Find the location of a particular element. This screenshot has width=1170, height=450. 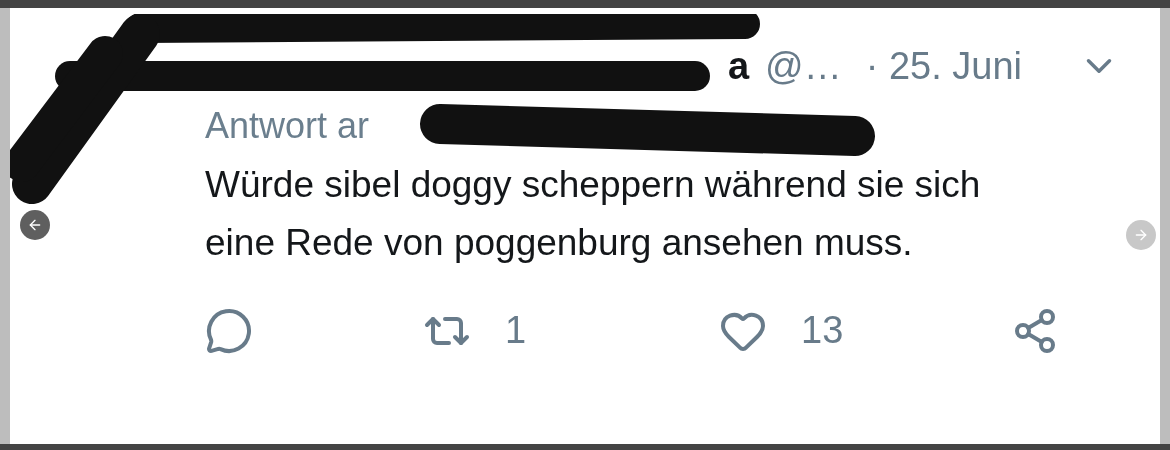

author-name: a is located at coordinates (738, 66).